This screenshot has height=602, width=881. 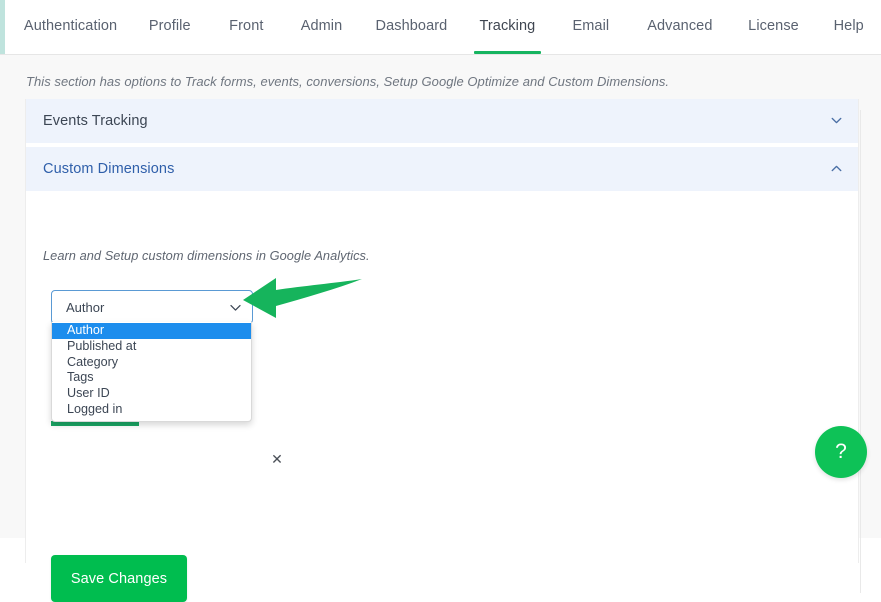 What do you see at coordinates (151, 410) in the screenshot?
I see `select-option: Logged in` at bounding box center [151, 410].